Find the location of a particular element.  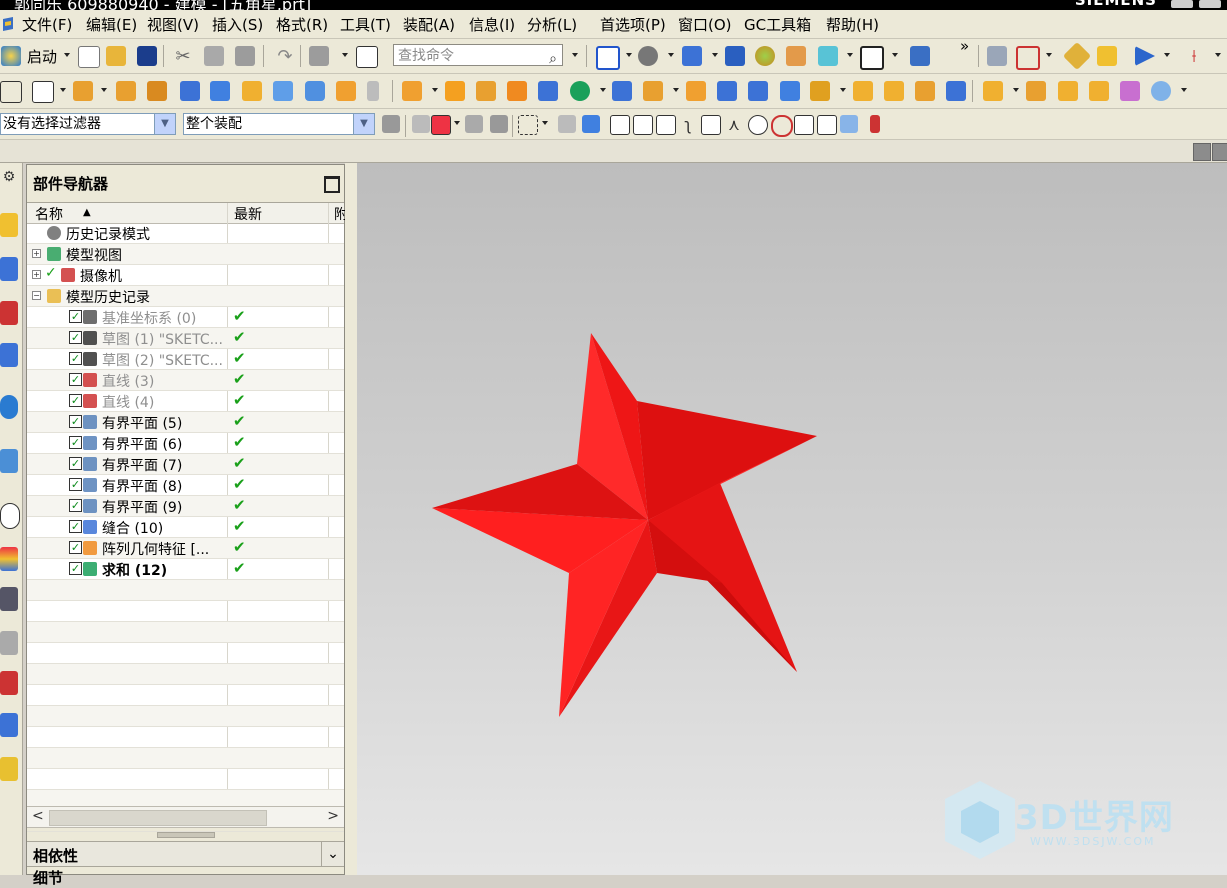

body-selection-icon is located at coordinates (441, 125).